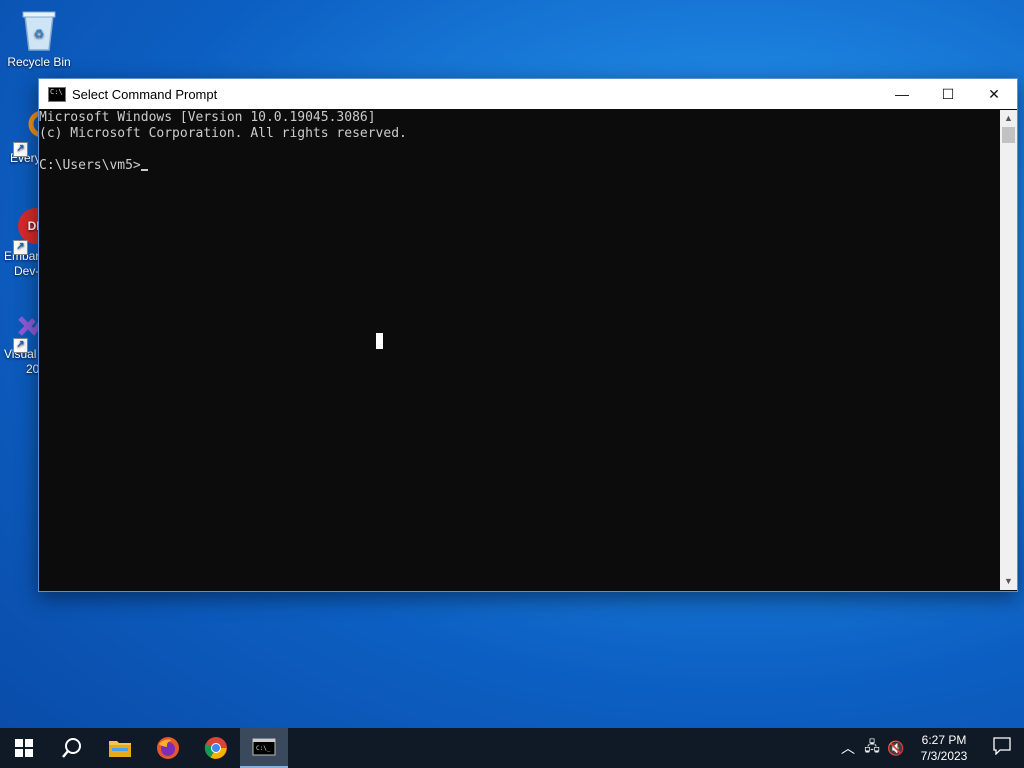  Describe the element at coordinates (848, 748) in the screenshot. I see `chevron-up-icon: ︿` at that location.